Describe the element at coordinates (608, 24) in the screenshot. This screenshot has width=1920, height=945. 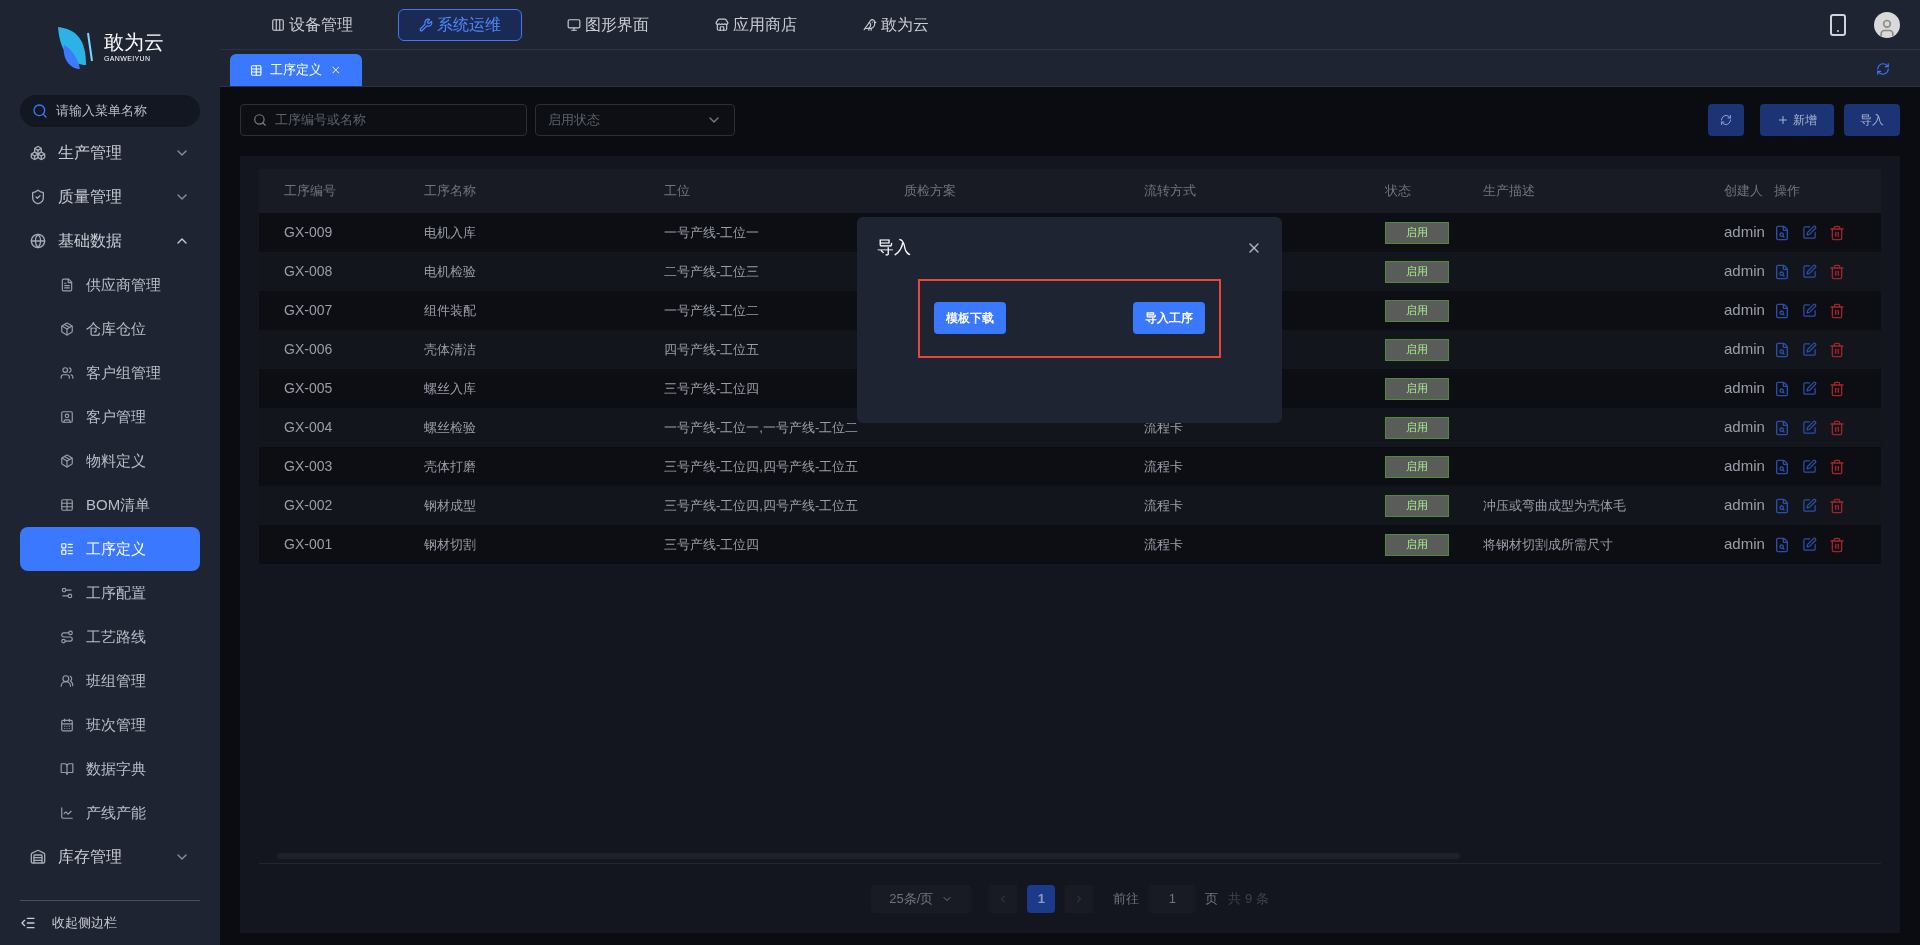
I see `nav-tab: 图形界面` at that location.